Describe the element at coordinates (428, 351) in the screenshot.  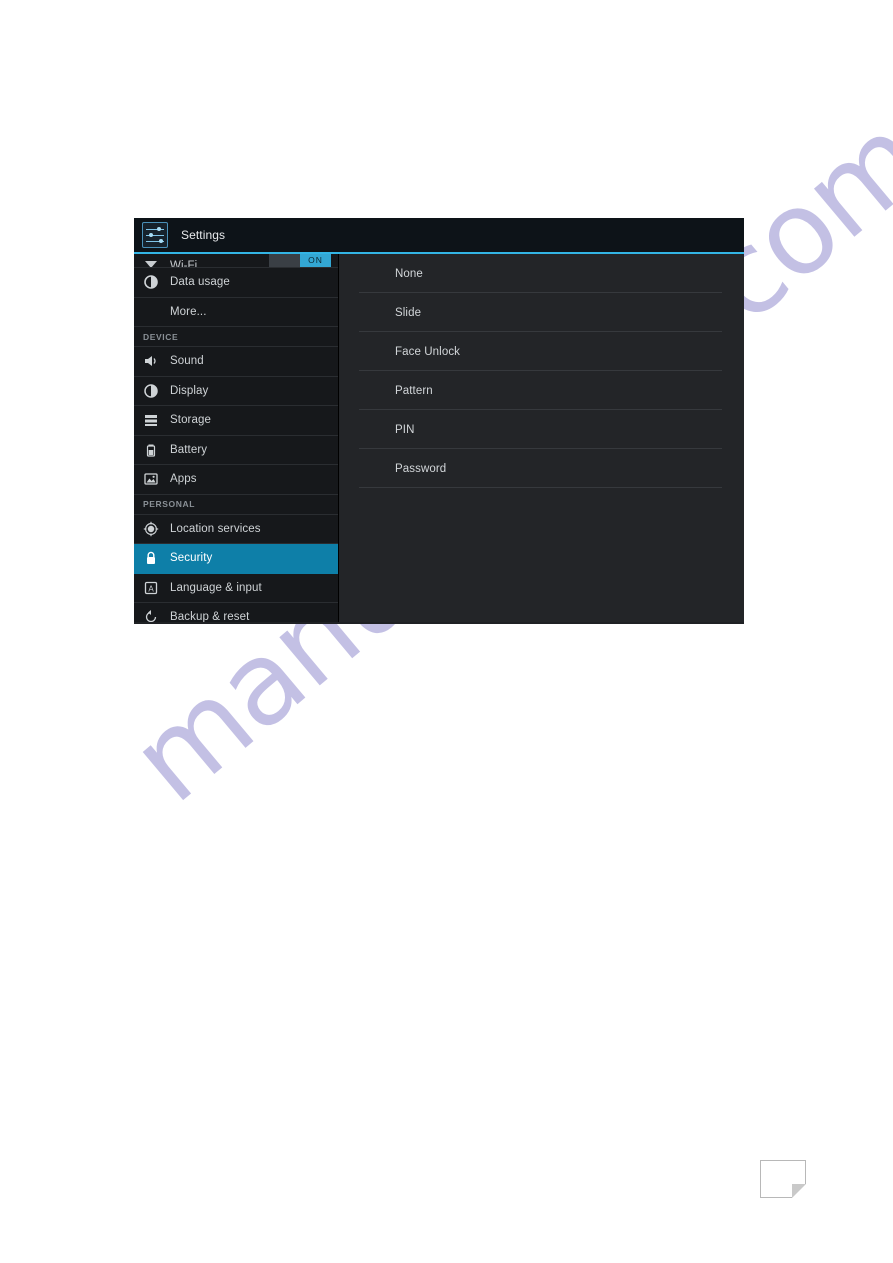
I see `screen-lock-option-label: Face Unlock` at that location.